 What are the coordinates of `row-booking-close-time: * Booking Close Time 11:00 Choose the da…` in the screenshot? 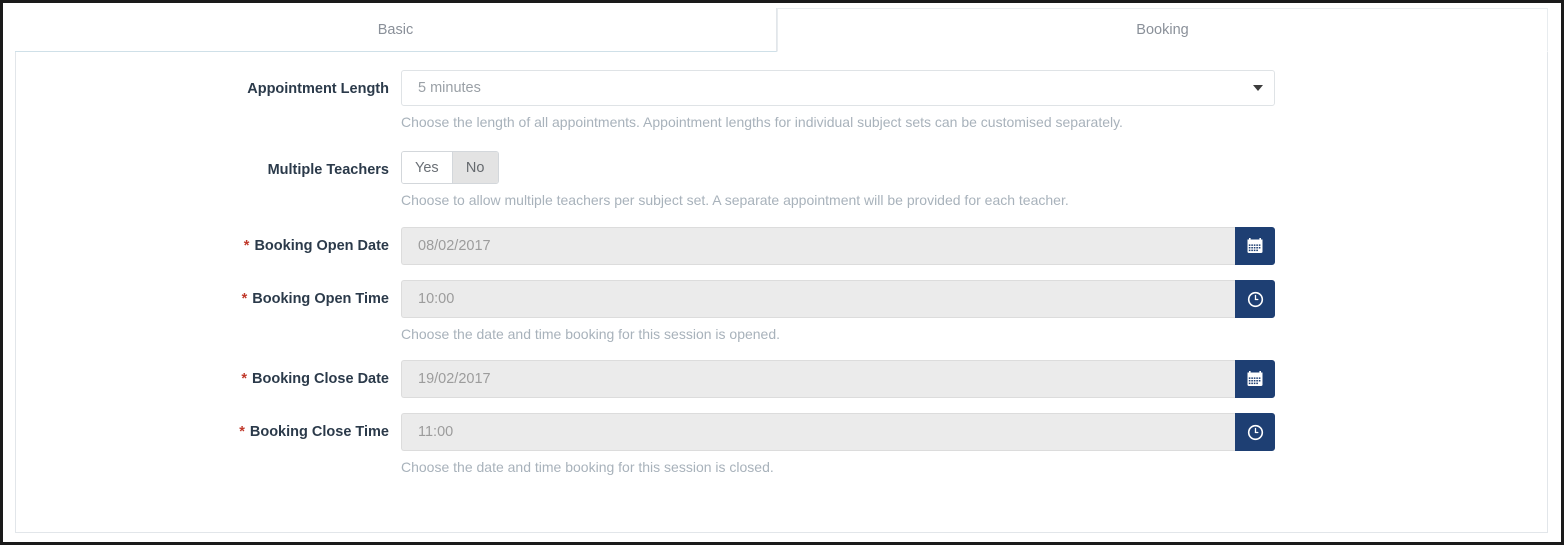 It's located at (781, 444).